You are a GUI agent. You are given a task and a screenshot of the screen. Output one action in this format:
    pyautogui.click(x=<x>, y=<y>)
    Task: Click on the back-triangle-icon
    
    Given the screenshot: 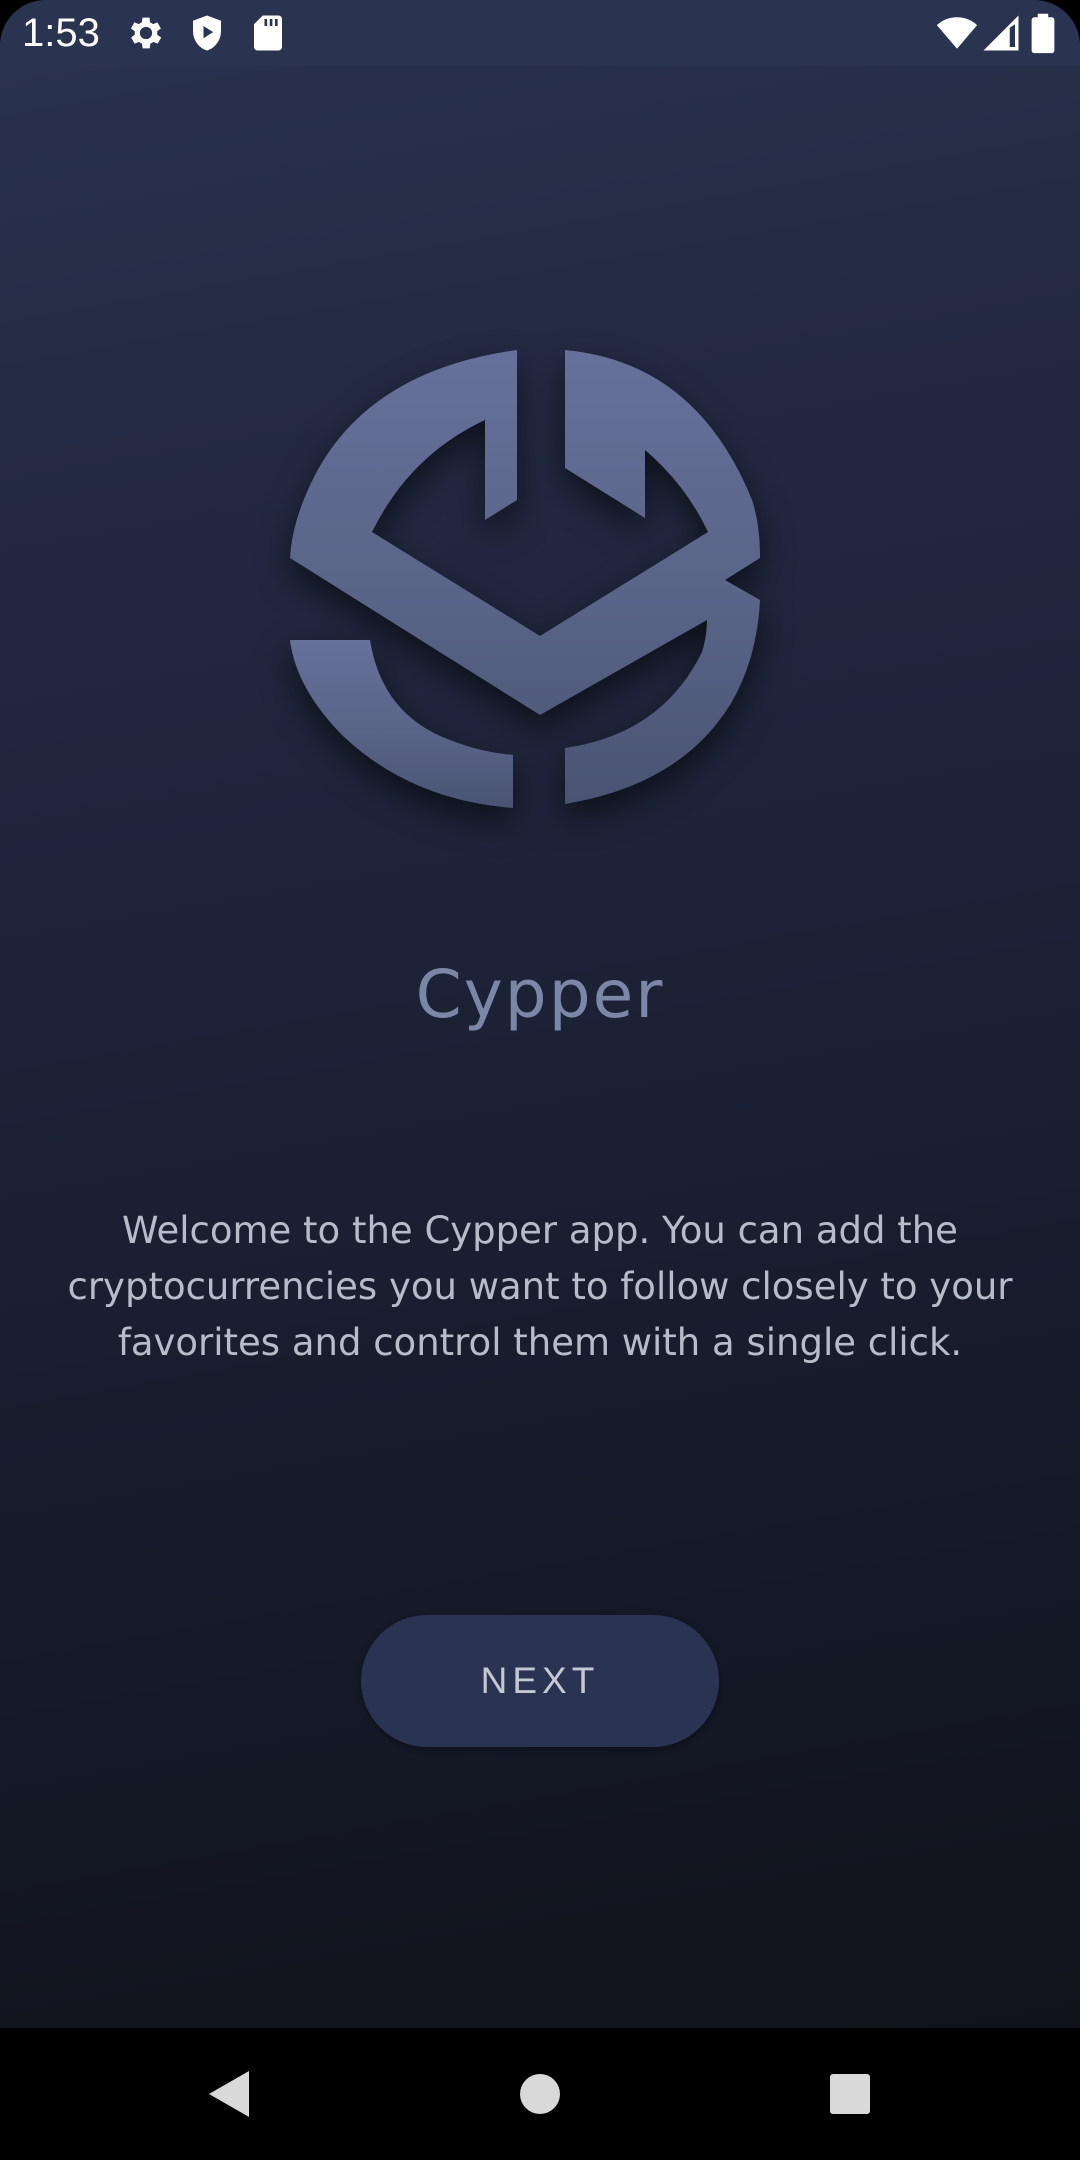 What is the action you would take?
    pyautogui.click(x=230, y=2094)
    